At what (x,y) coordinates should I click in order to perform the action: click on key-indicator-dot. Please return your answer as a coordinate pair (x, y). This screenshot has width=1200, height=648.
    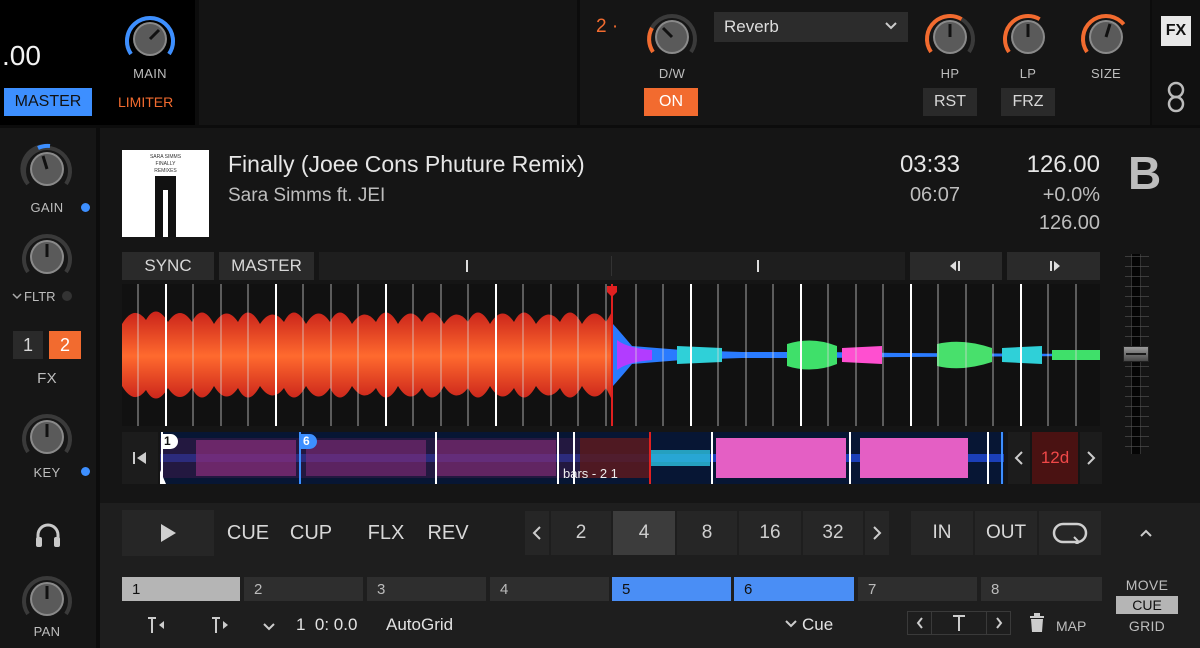
    Looking at the image, I should click on (85, 471).